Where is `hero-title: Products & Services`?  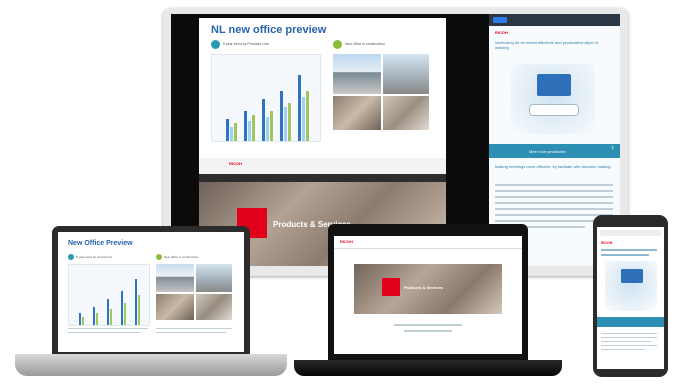
hero-title: Products & Services is located at coordinates (423, 287).